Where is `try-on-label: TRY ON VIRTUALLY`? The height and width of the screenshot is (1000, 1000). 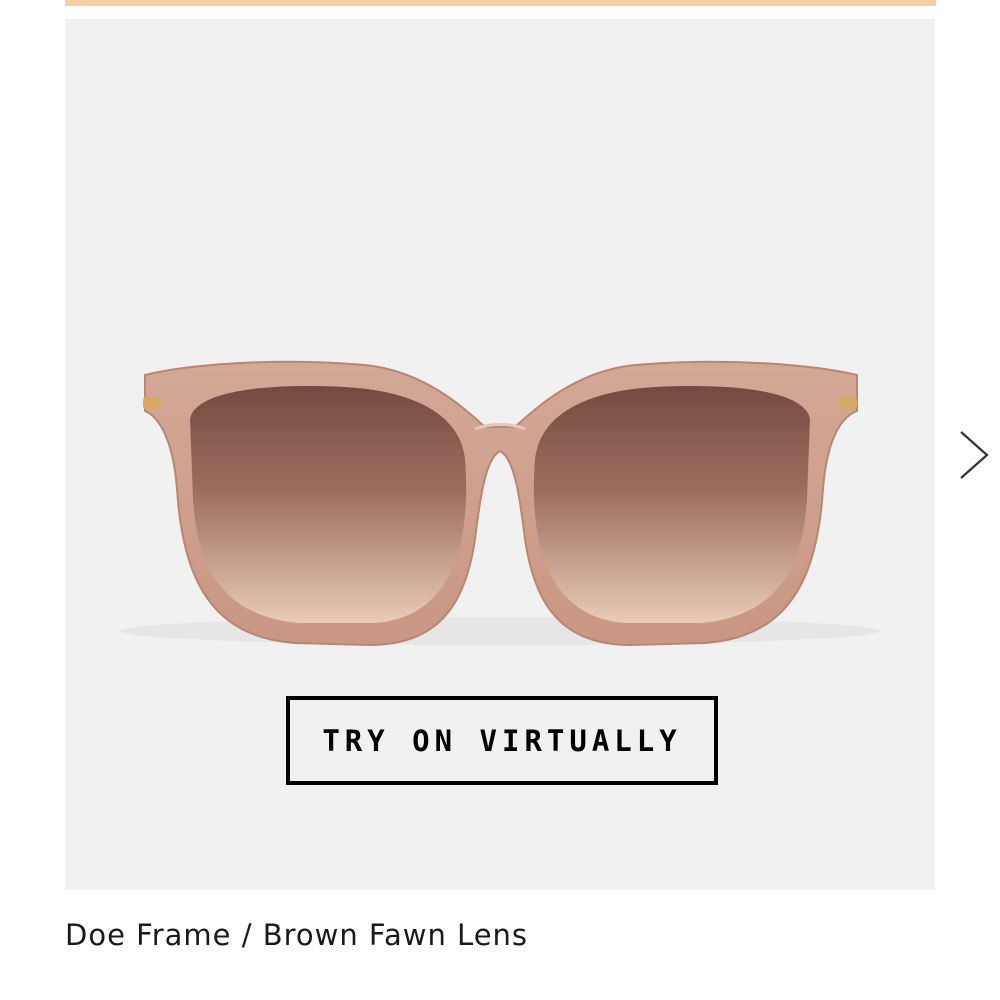 try-on-label: TRY ON VIRTUALLY is located at coordinates (502, 740).